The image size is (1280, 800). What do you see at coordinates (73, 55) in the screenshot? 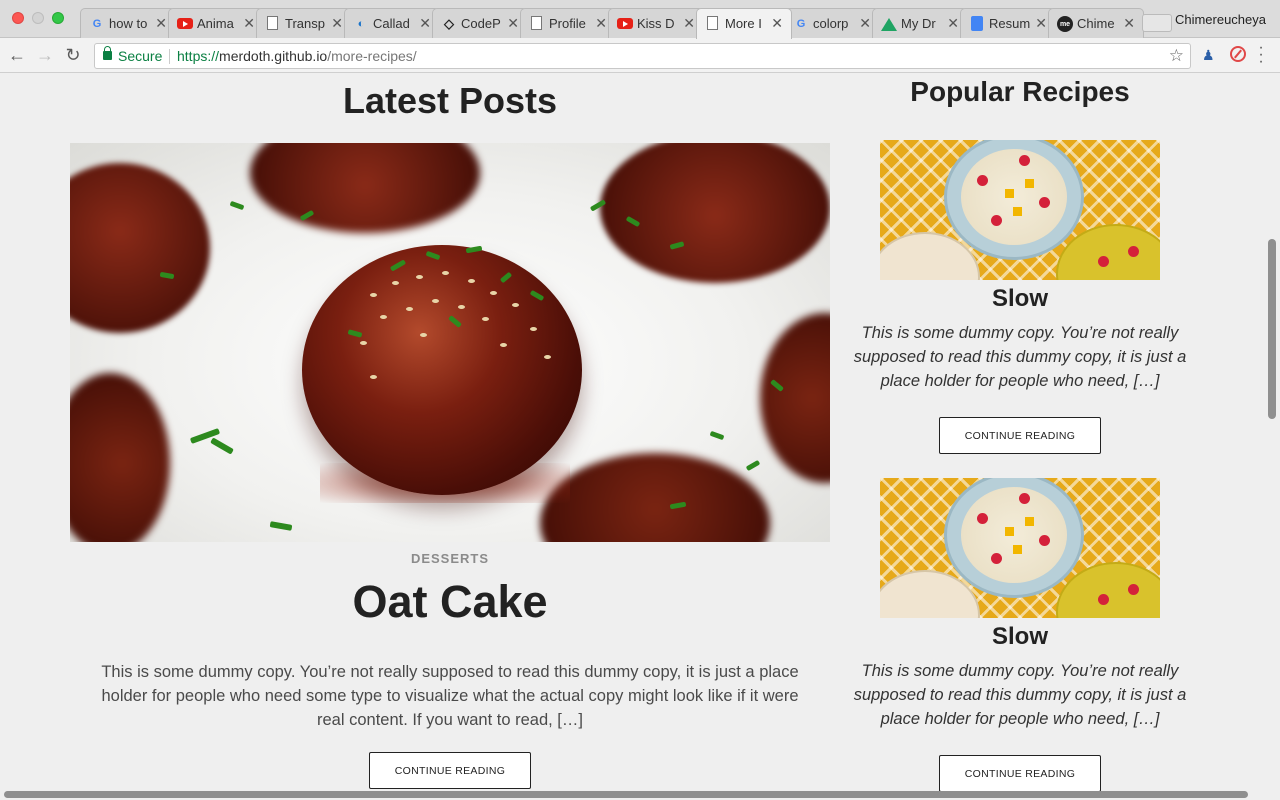
I see `reload-icon: ↻` at bounding box center [73, 55].